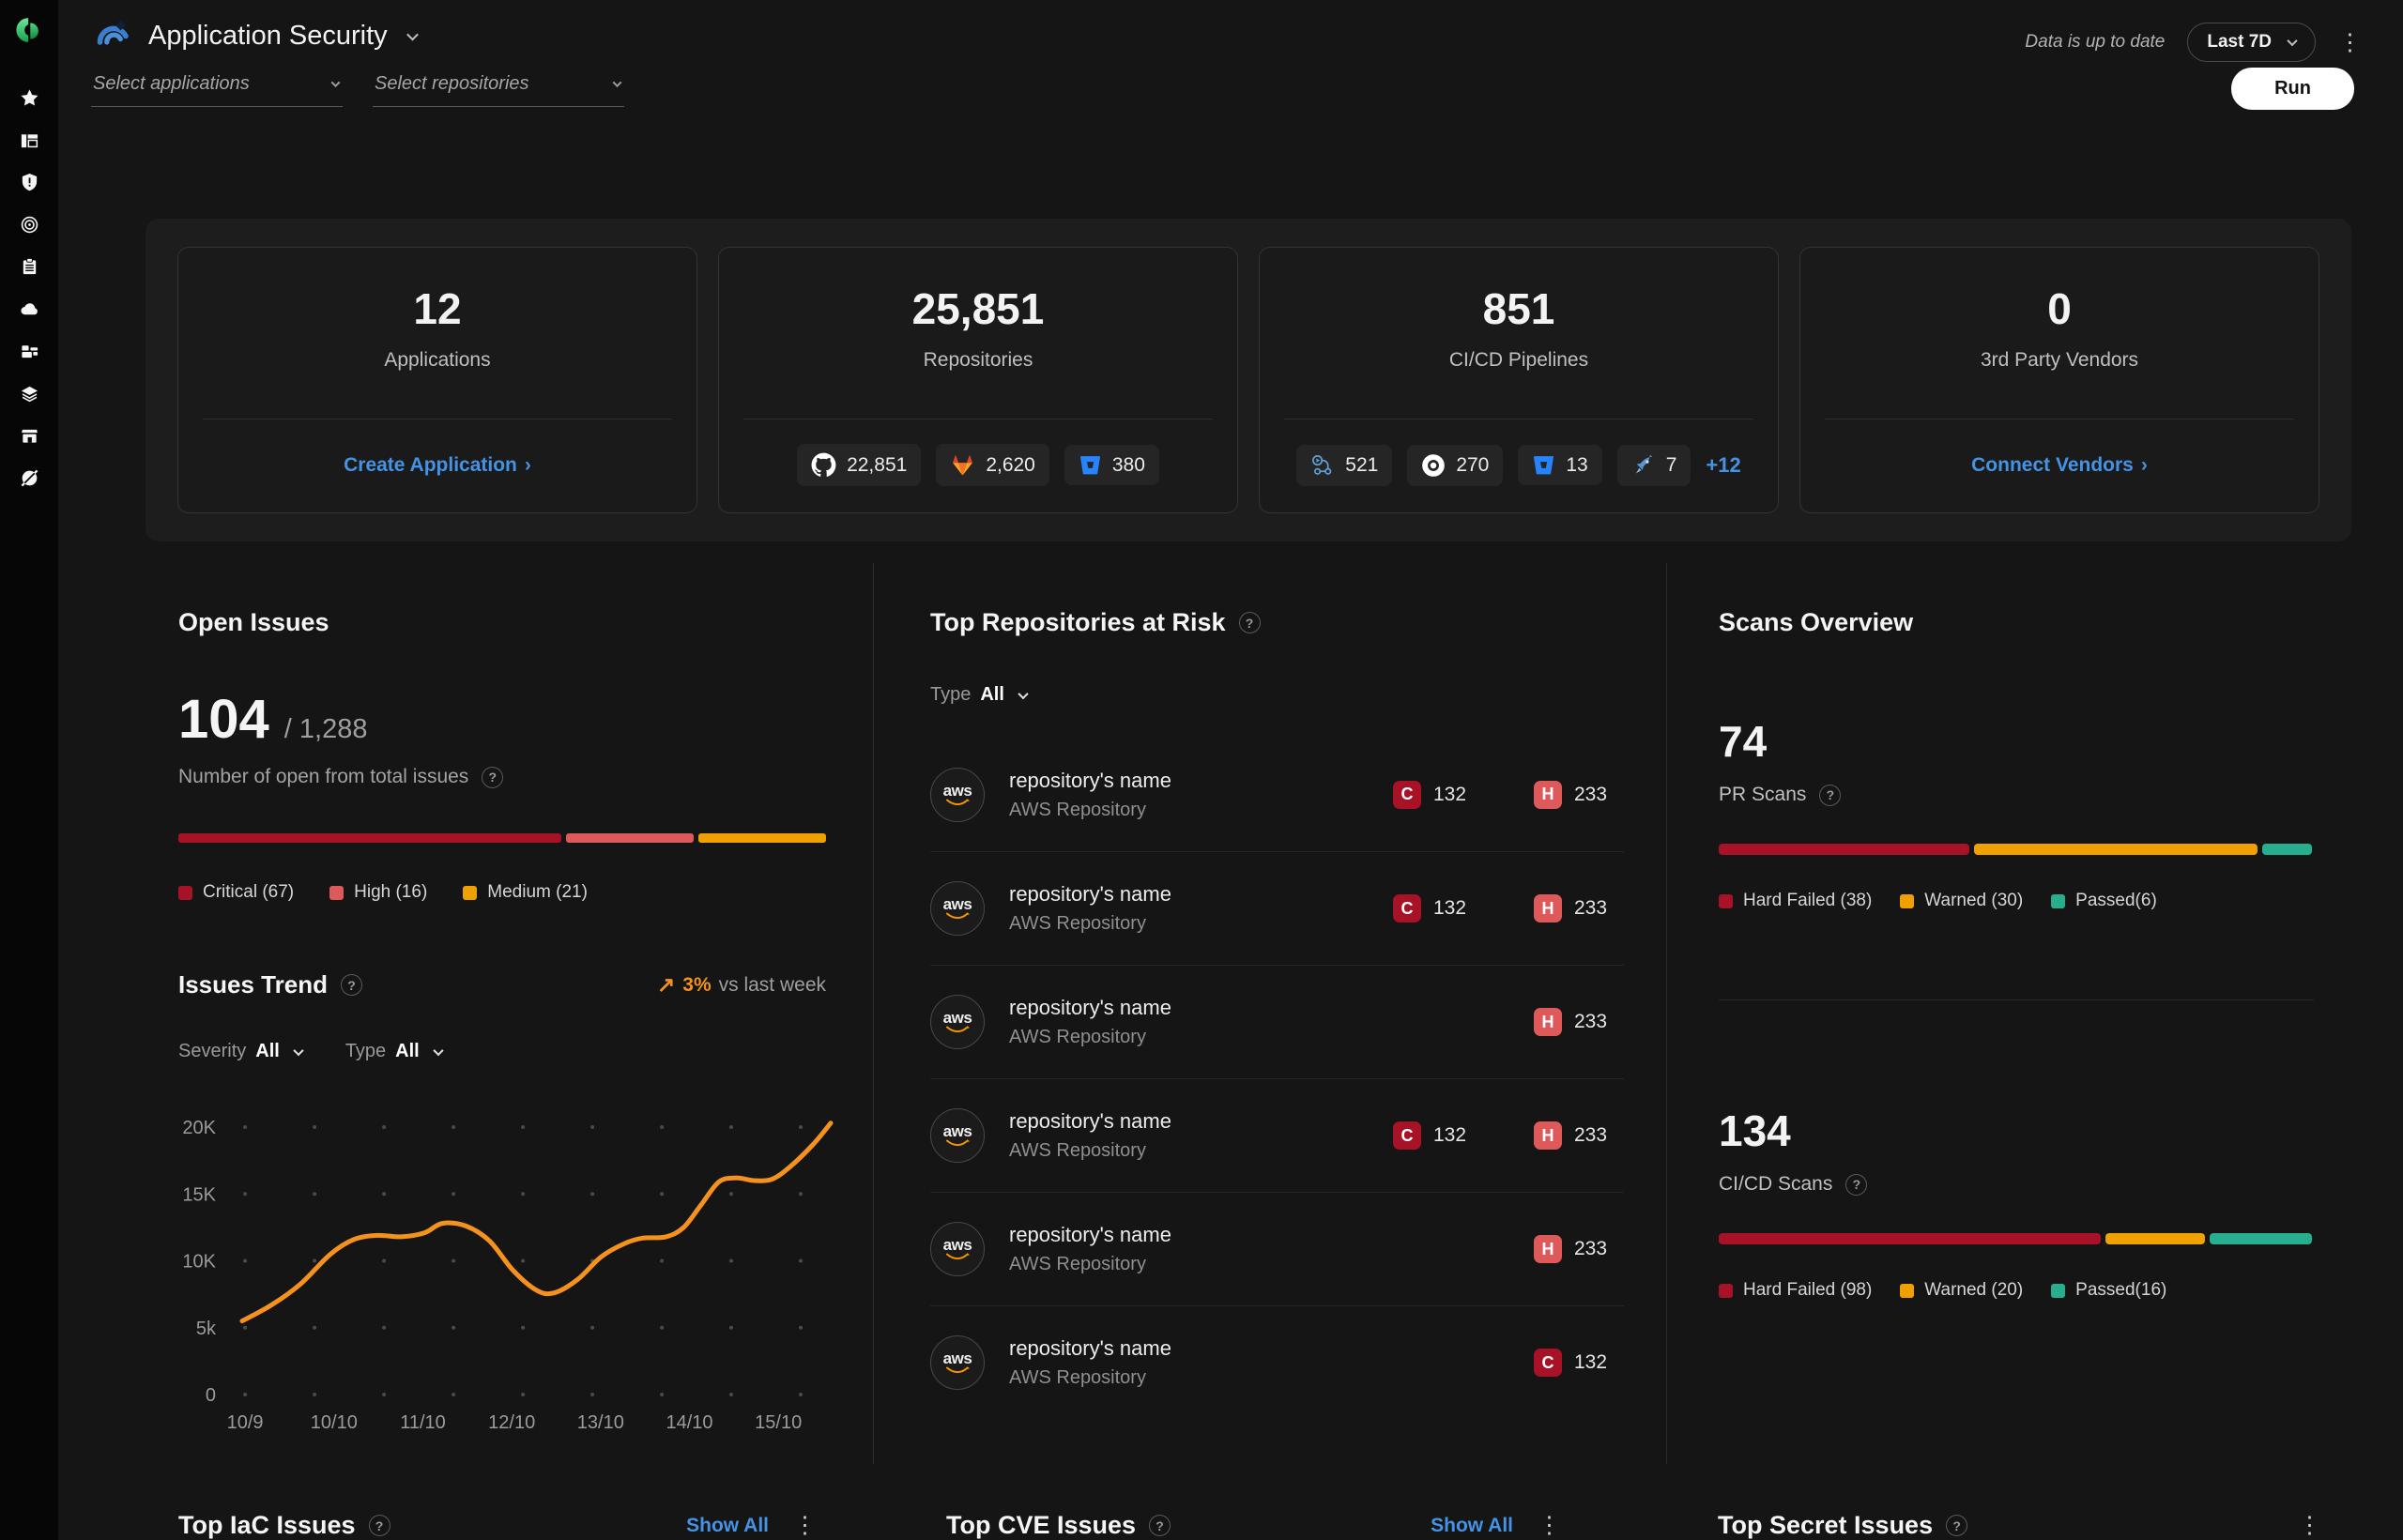 The width and height of the screenshot is (2403, 1540). I want to click on issues-trend-help-icon: ?, so click(351, 985).